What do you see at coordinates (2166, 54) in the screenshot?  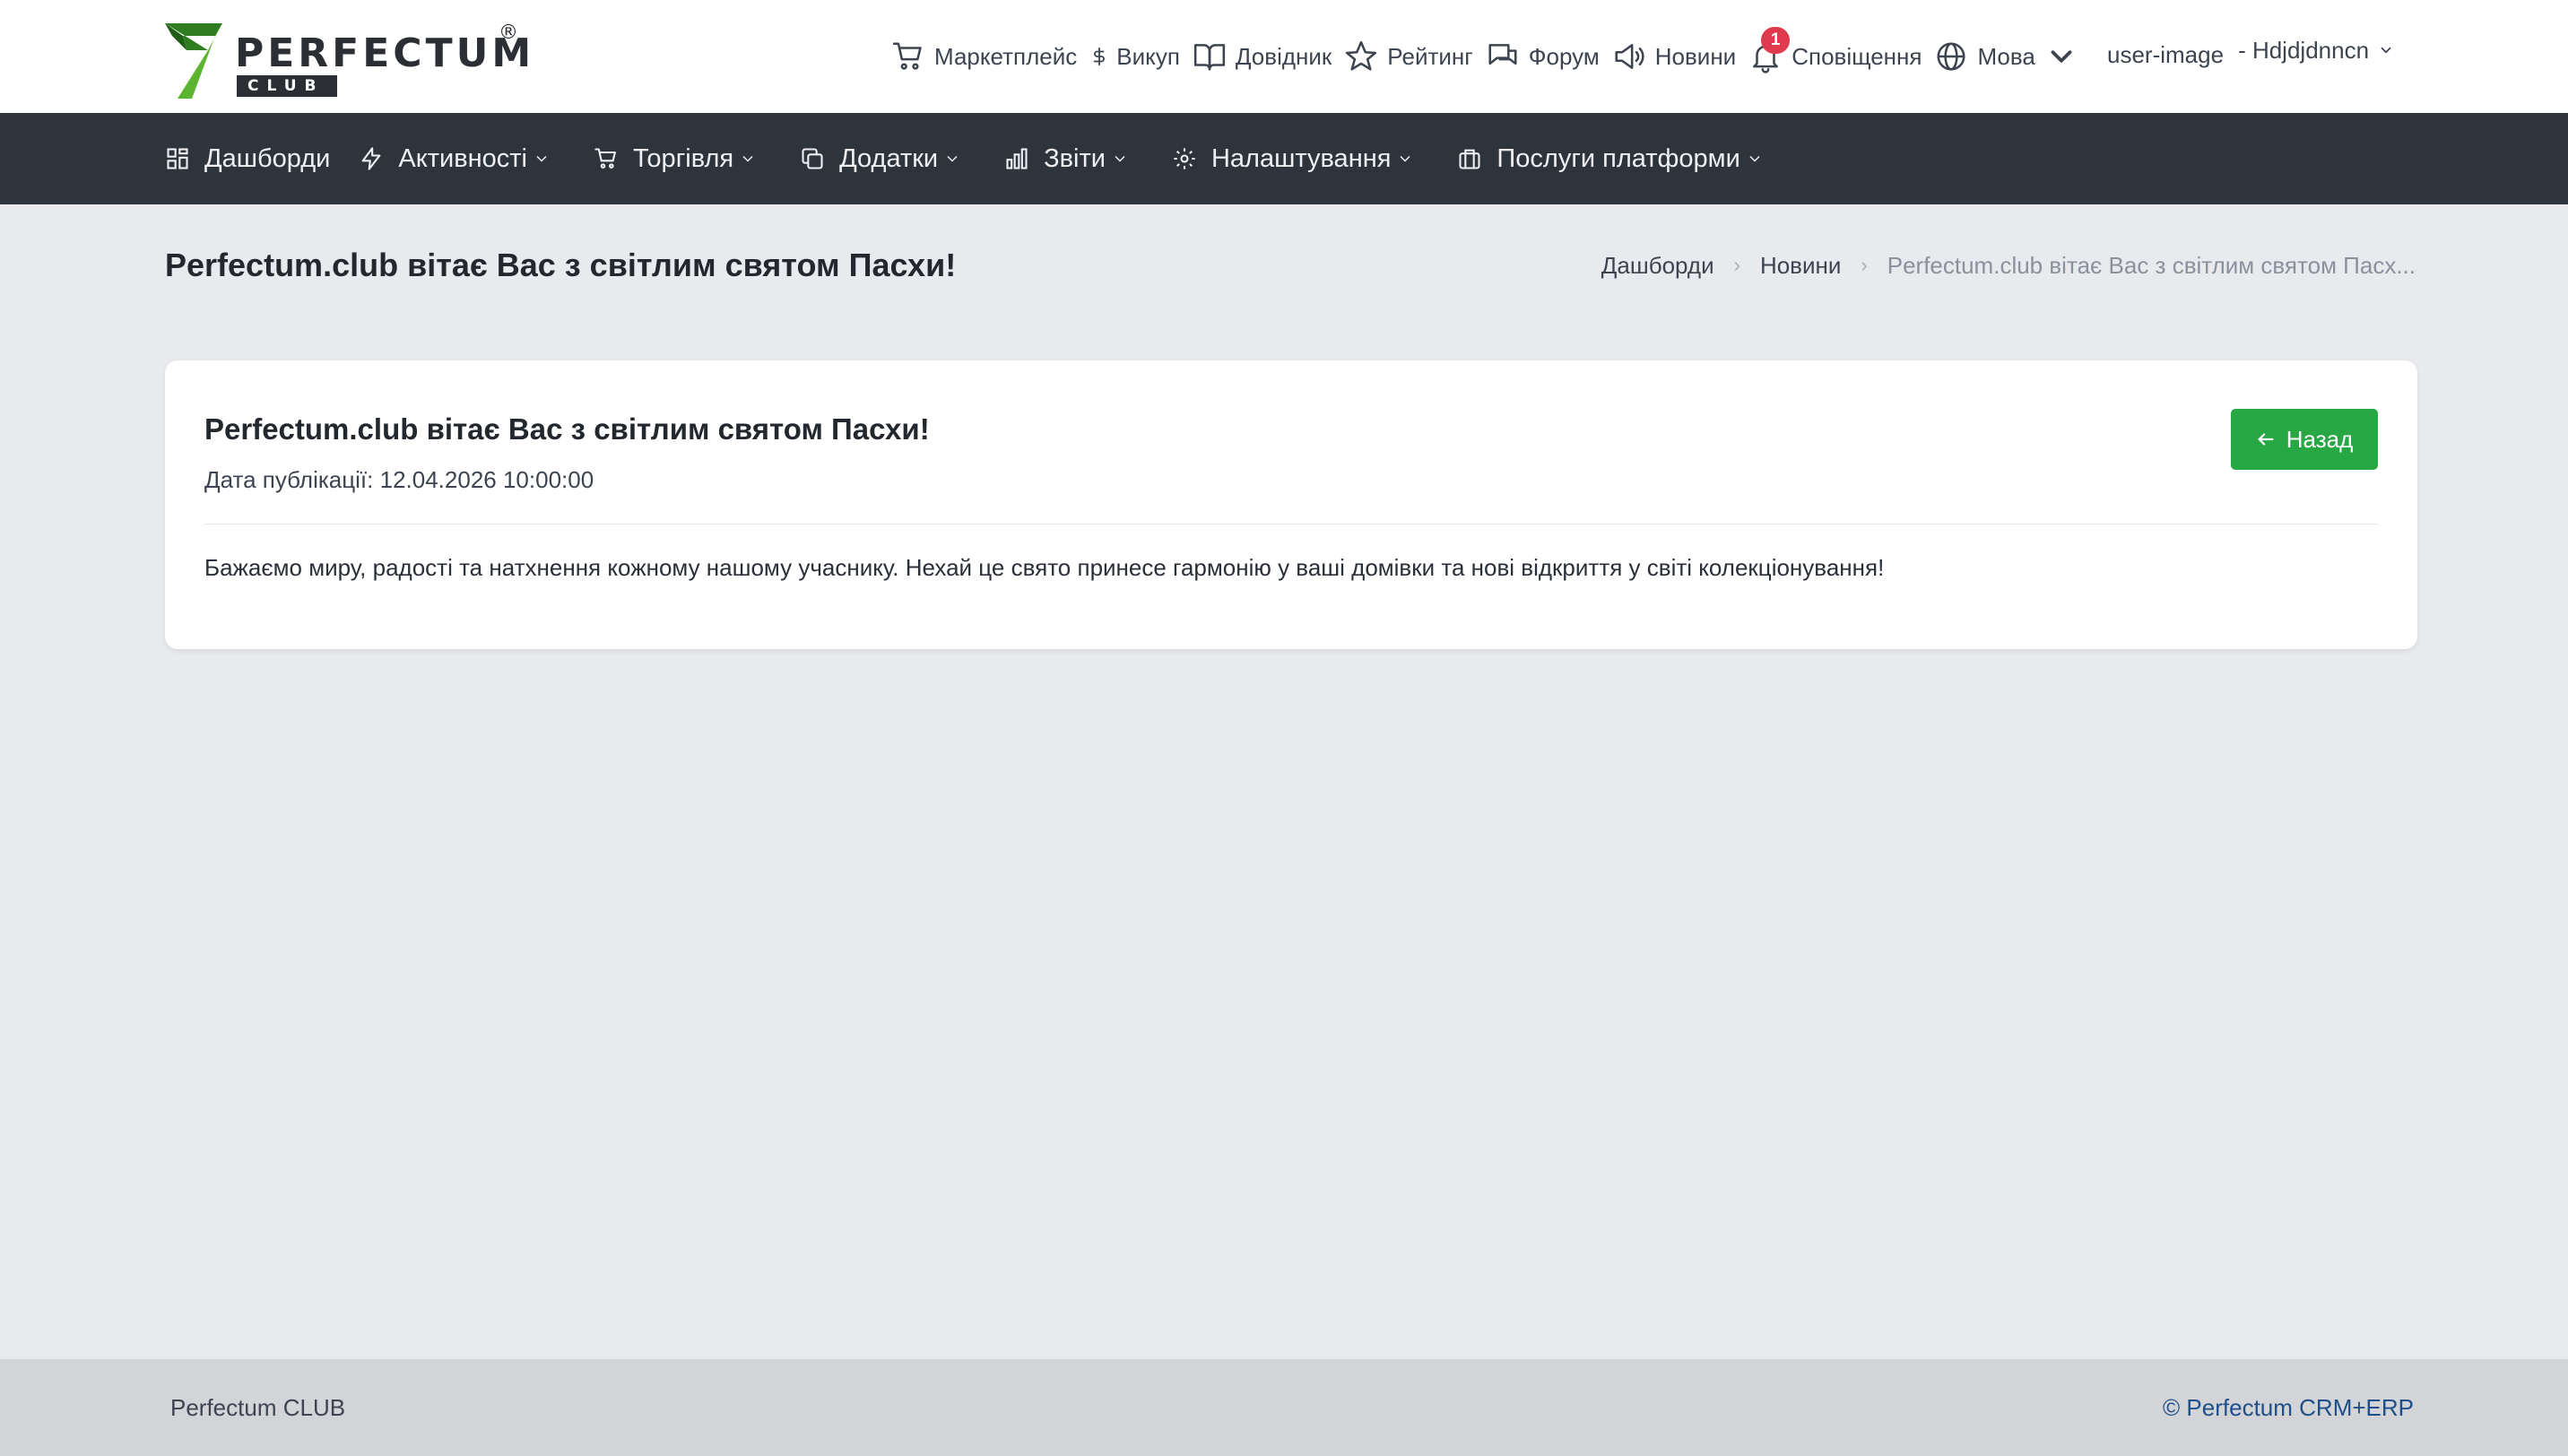 I see `avatar-alt-text: user-image` at bounding box center [2166, 54].